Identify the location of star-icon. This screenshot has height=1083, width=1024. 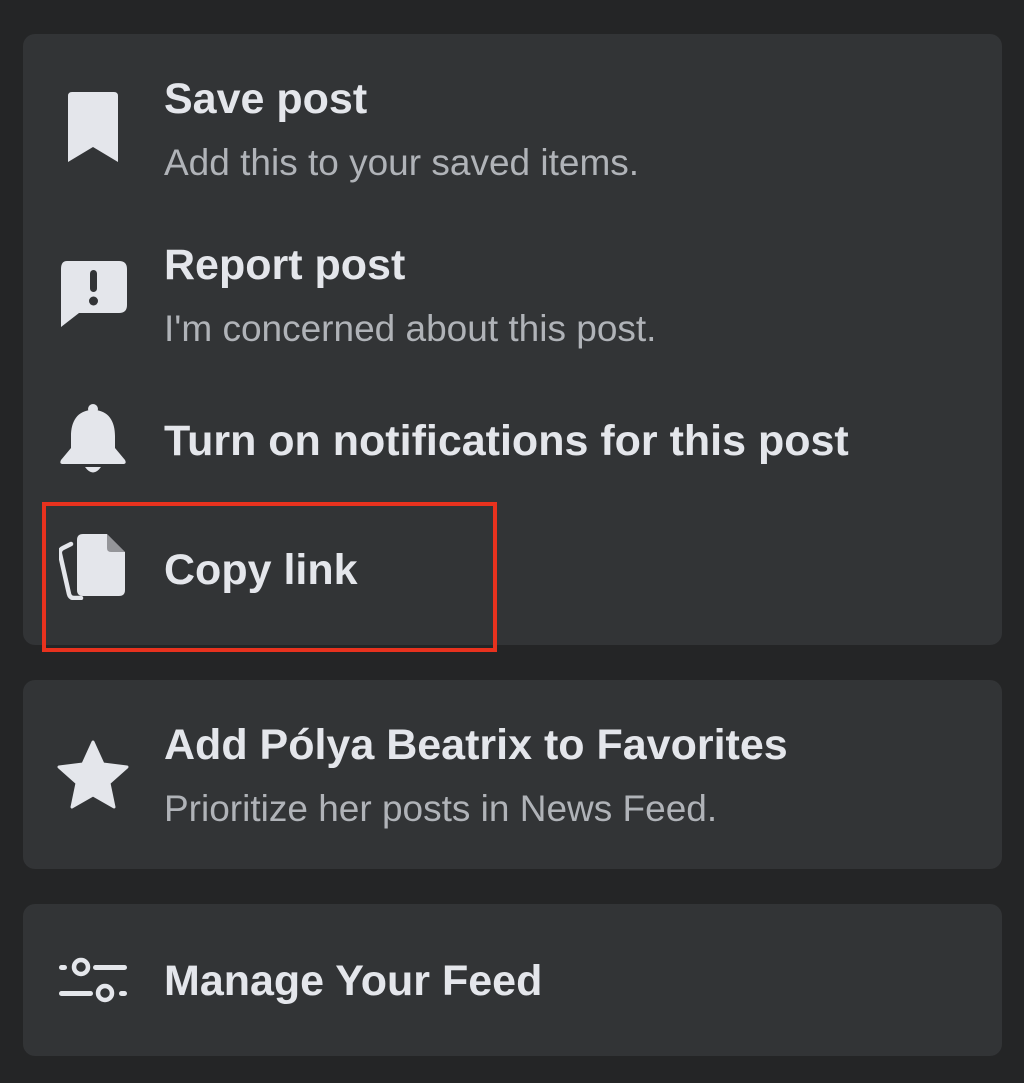
(93, 775).